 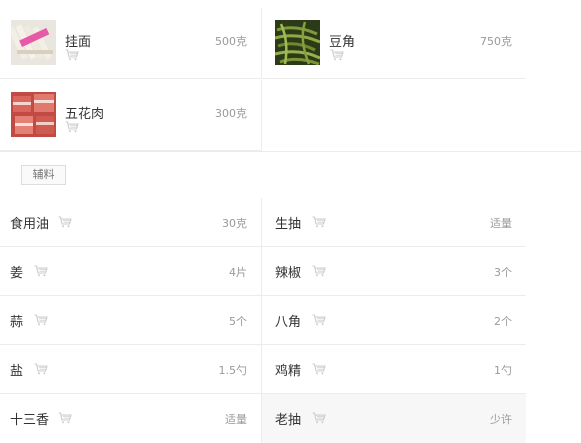 I want to click on ingredient-name: 挂面, so click(x=78, y=40).